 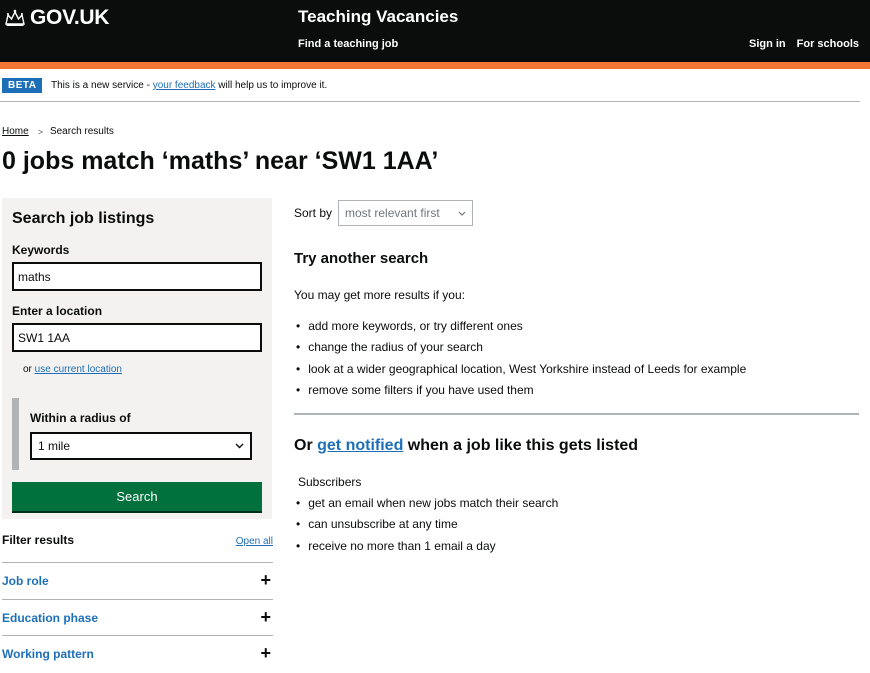 What do you see at coordinates (81, 131) in the screenshot?
I see `breadcrumb-current: Search results` at bounding box center [81, 131].